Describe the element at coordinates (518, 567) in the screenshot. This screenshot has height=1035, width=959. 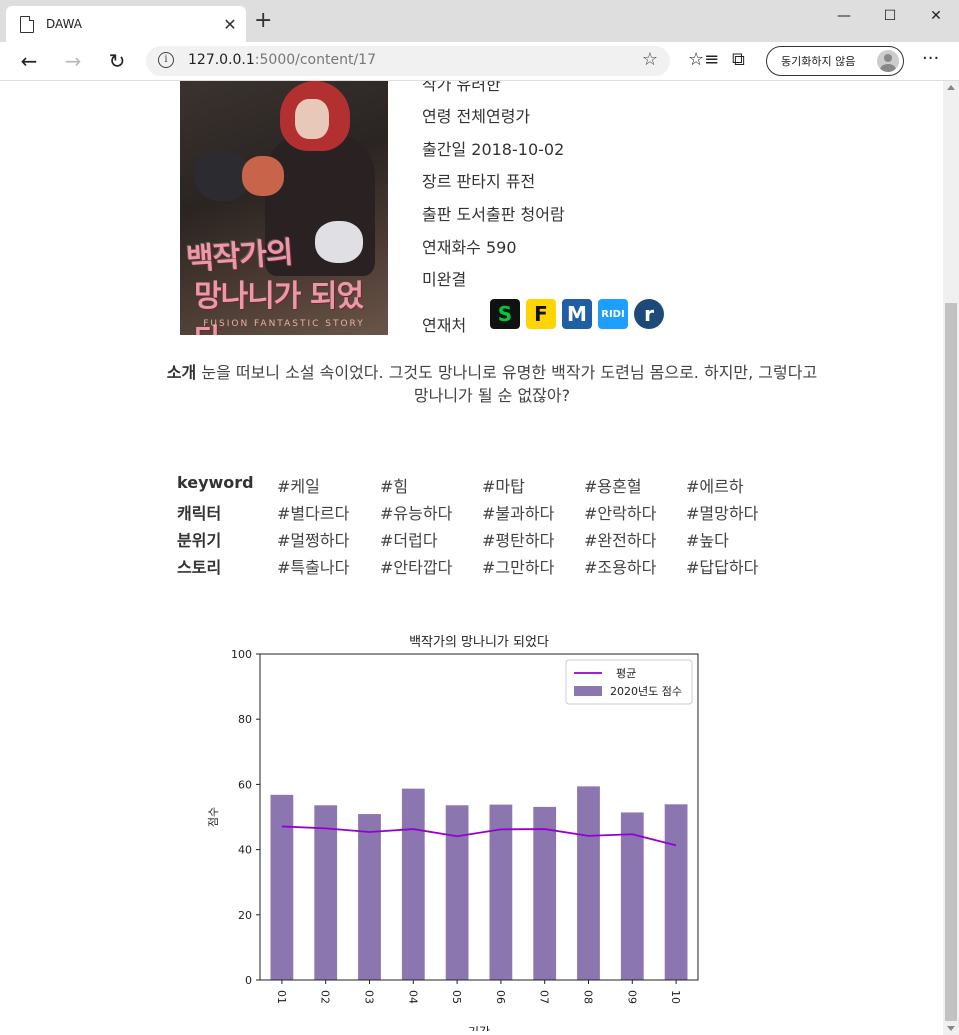
I see `keyword-tag: #그만하다` at that location.